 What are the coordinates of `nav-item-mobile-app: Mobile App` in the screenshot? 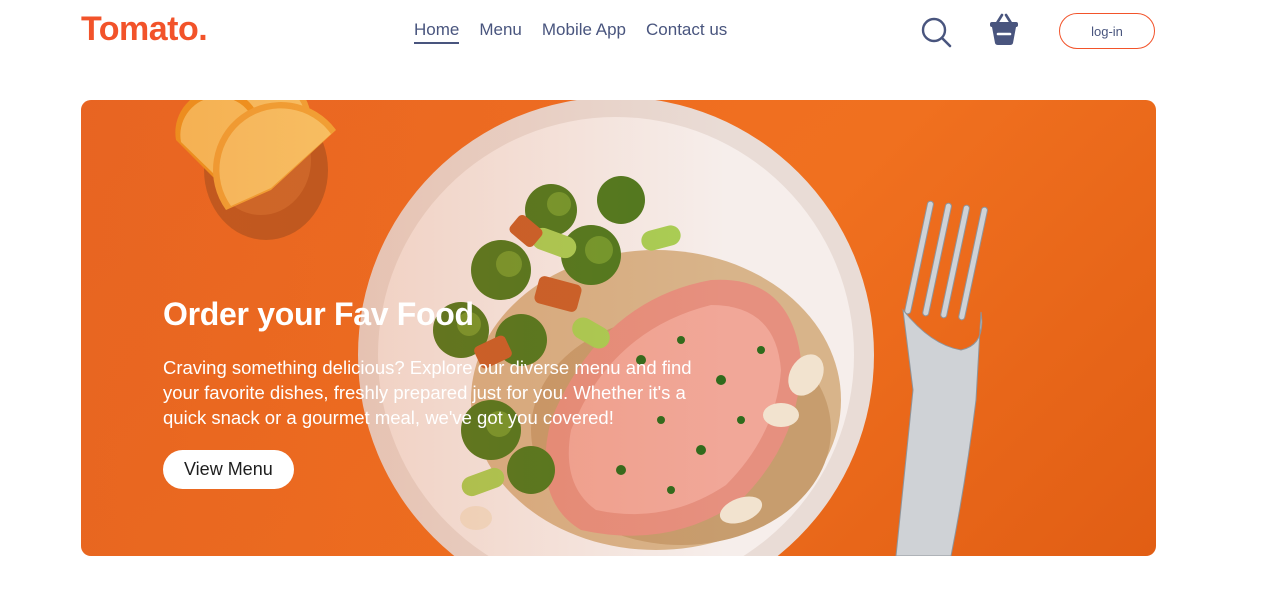 It's located at (584, 32).